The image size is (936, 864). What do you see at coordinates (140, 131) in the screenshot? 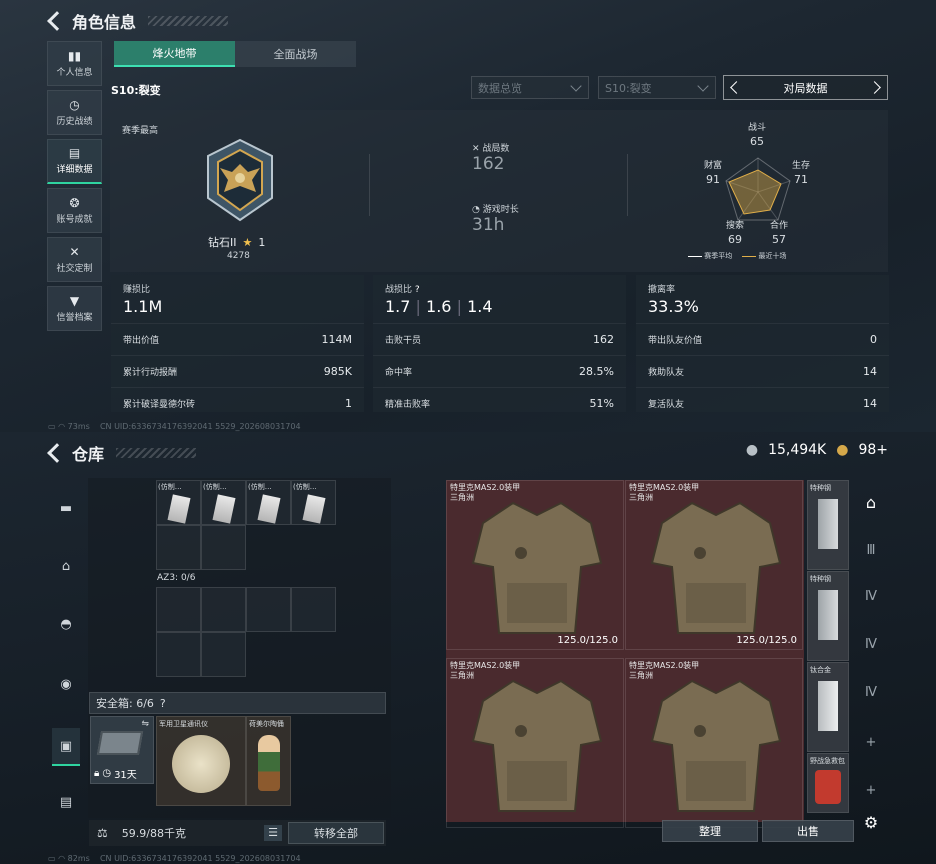
I see `season-best-label: 赛季最高` at bounding box center [140, 131].